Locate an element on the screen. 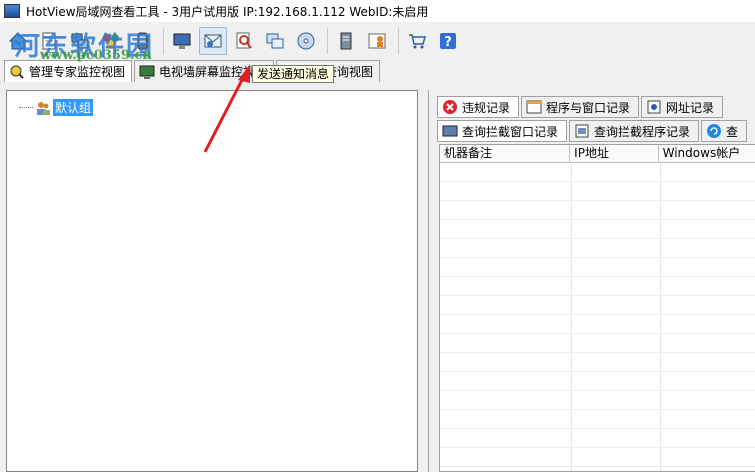  query-icon is located at coordinates (714, 131).